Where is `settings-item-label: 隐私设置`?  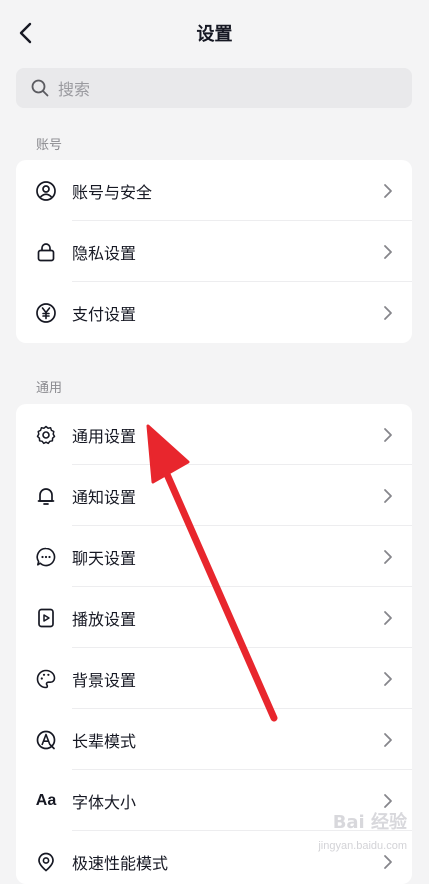 settings-item-label: 隐私设置 is located at coordinates (104, 253).